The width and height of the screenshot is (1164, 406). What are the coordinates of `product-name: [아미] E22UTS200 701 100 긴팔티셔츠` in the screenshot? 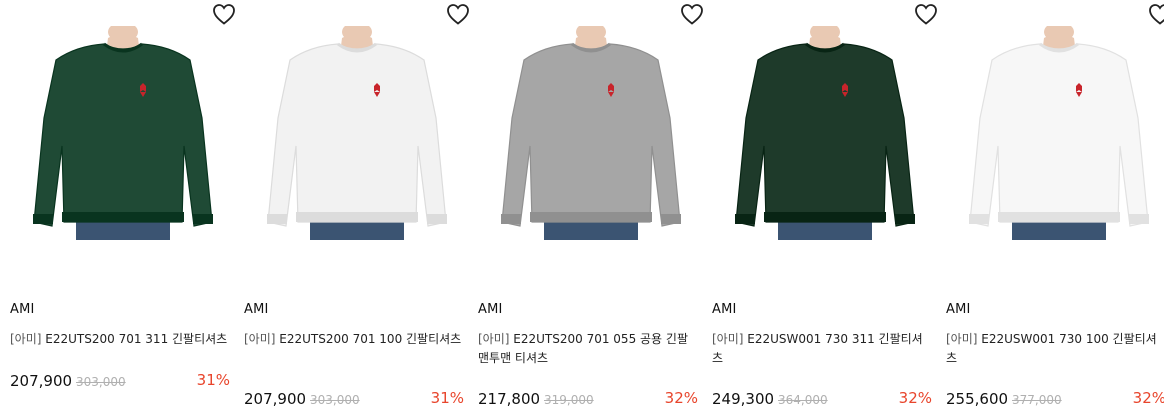 It's located at (354, 339).